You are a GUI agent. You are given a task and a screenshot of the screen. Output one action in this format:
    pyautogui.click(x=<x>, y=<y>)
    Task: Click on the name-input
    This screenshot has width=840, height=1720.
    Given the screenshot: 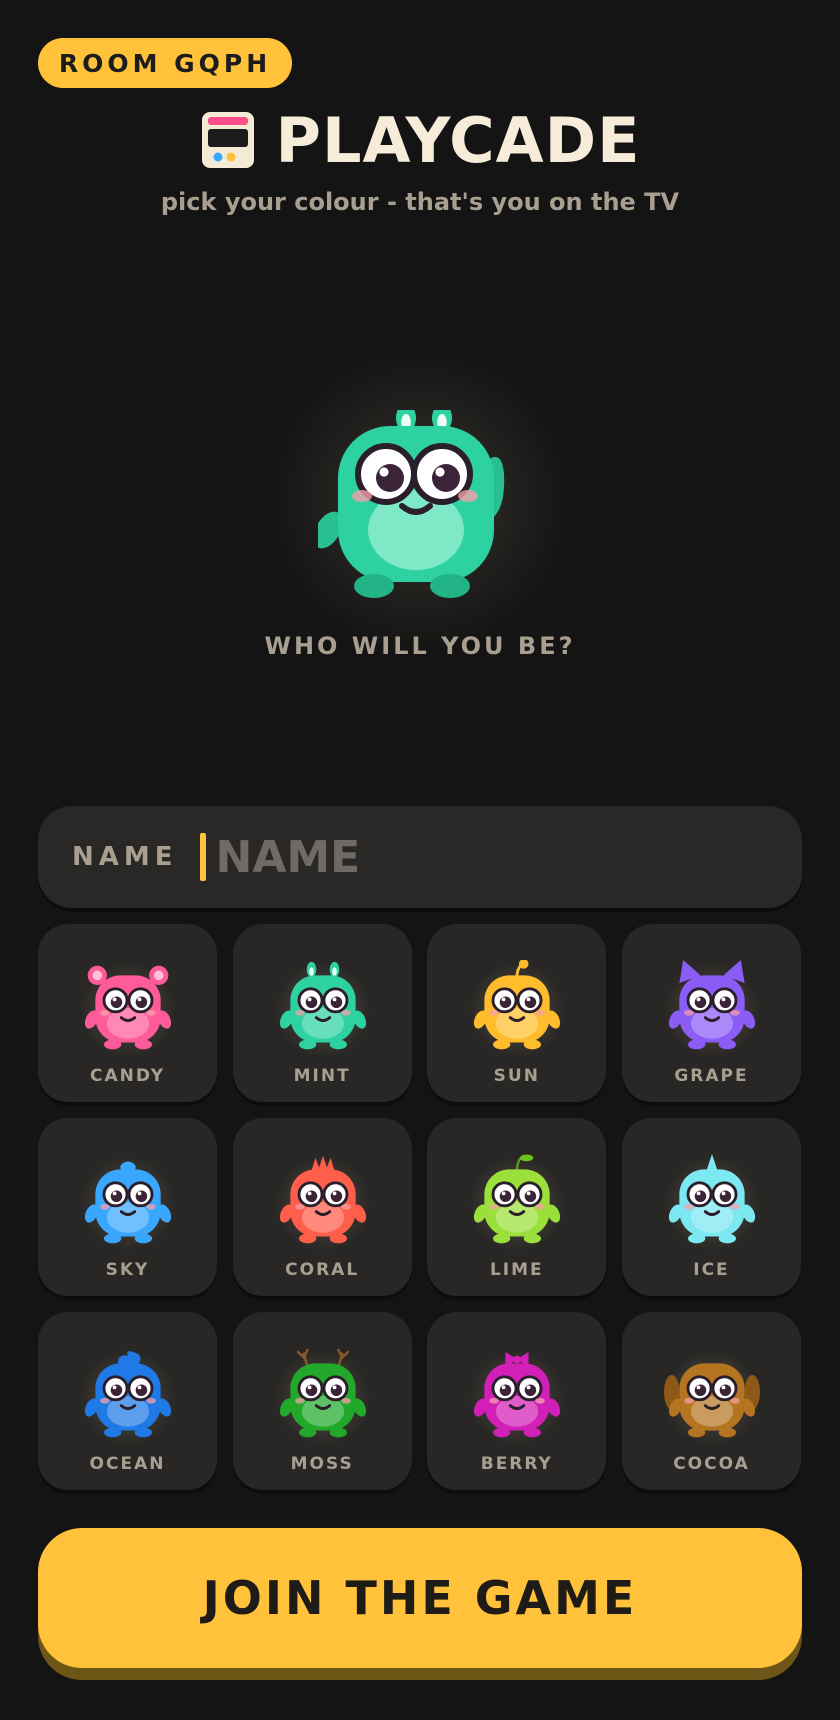 What is the action you would take?
    pyautogui.click(x=465, y=857)
    